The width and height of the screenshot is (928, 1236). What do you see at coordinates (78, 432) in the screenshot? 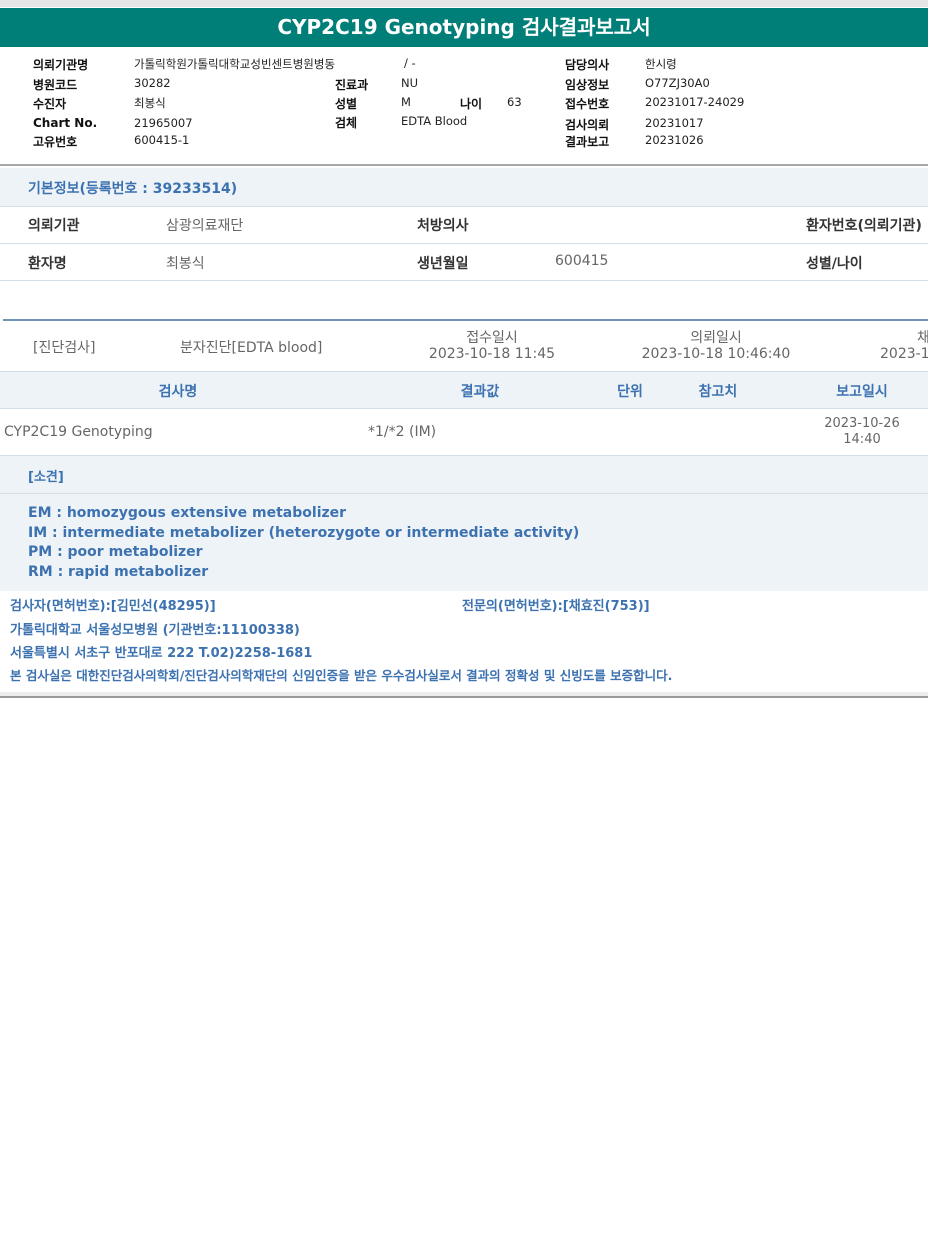
I see `test-name: CYP2C19 Genotyping` at bounding box center [78, 432].